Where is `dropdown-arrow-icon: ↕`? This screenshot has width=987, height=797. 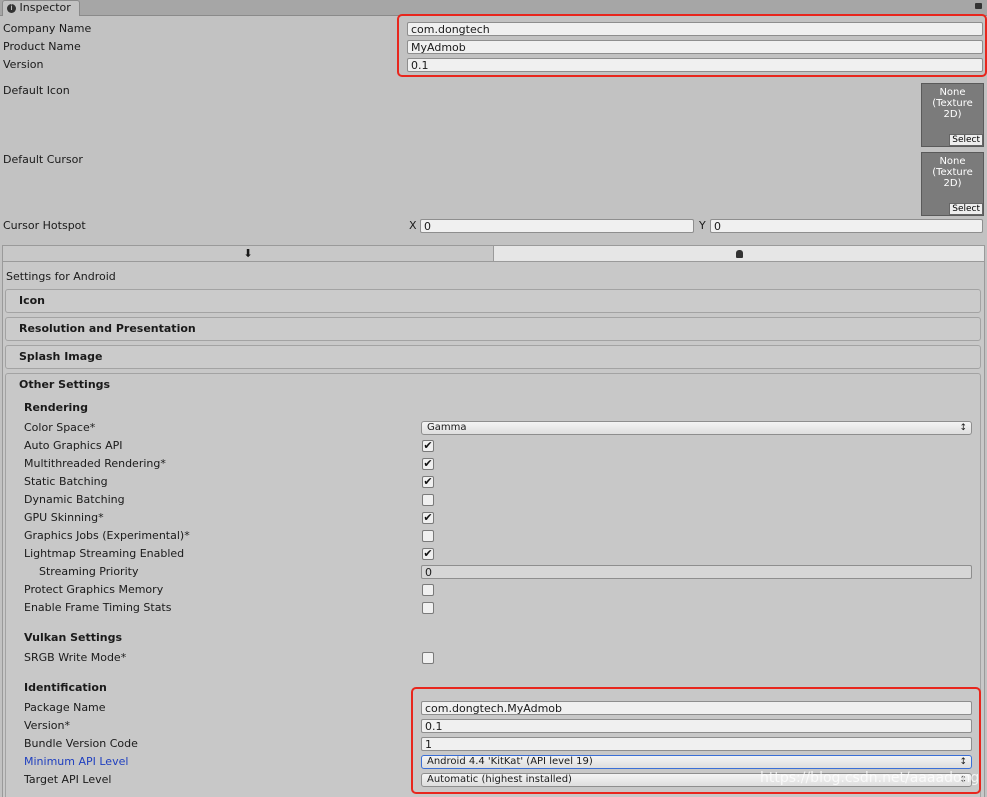
dropdown-arrow-icon: ↕ is located at coordinates (963, 428).